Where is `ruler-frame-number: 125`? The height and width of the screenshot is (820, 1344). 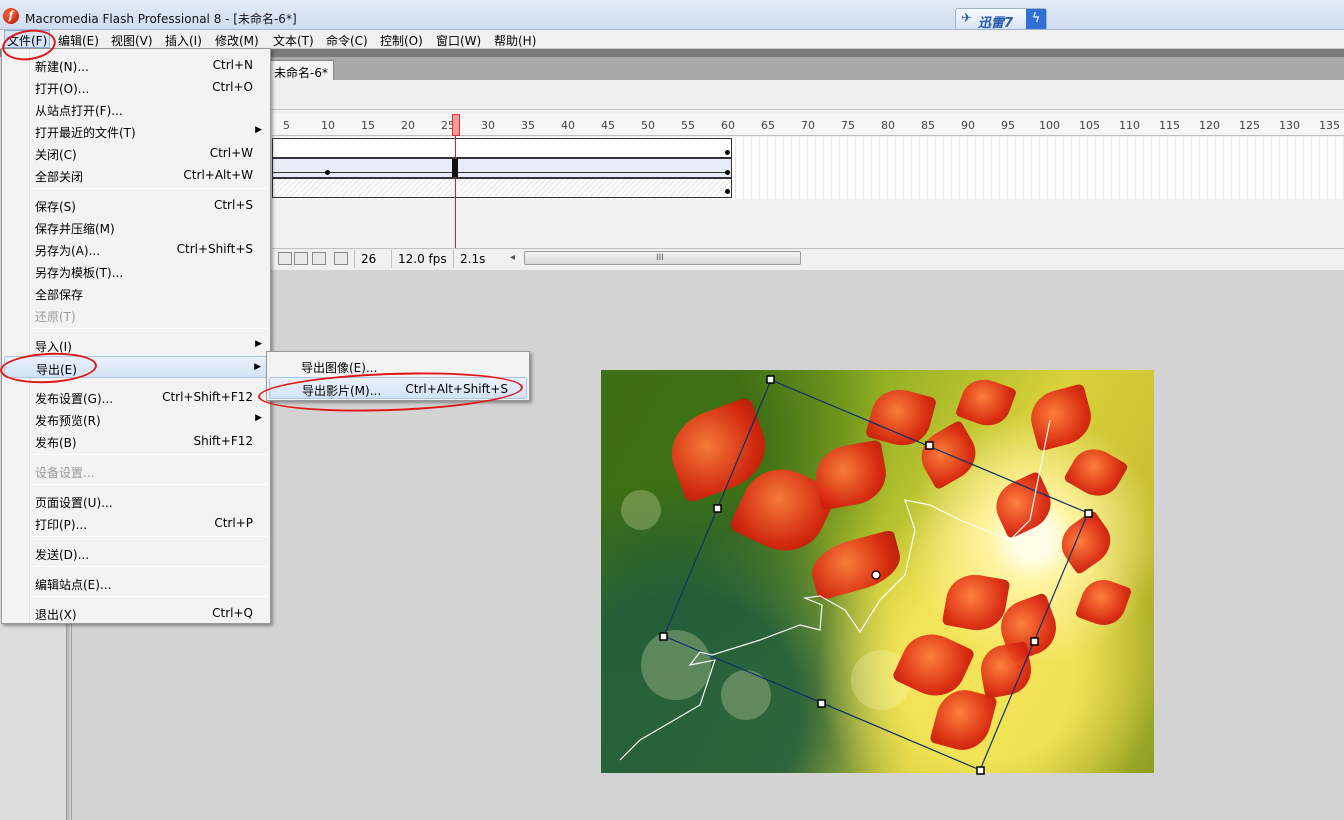
ruler-frame-number: 125 is located at coordinates (1249, 125).